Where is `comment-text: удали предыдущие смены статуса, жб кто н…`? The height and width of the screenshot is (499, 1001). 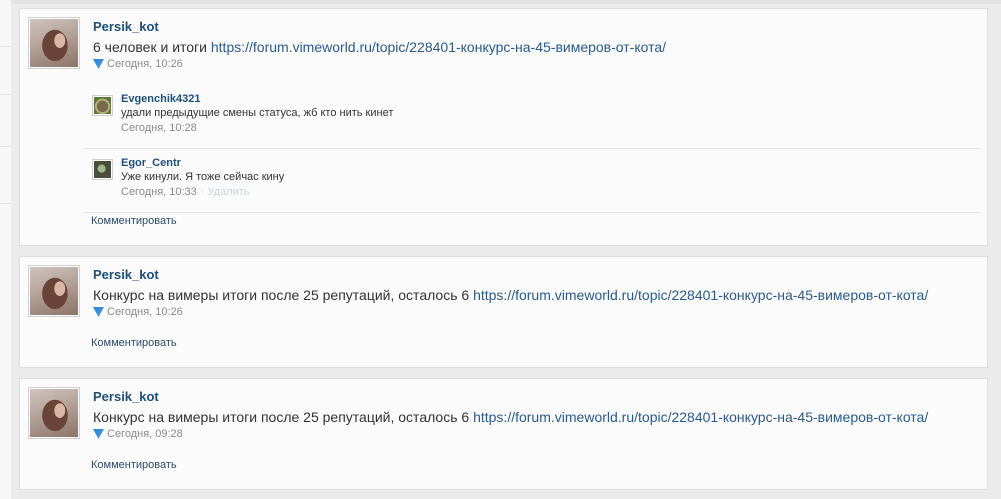 comment-text: удали предыдущие смены статуса, жб кто н… is located at coordinates (257, 113).